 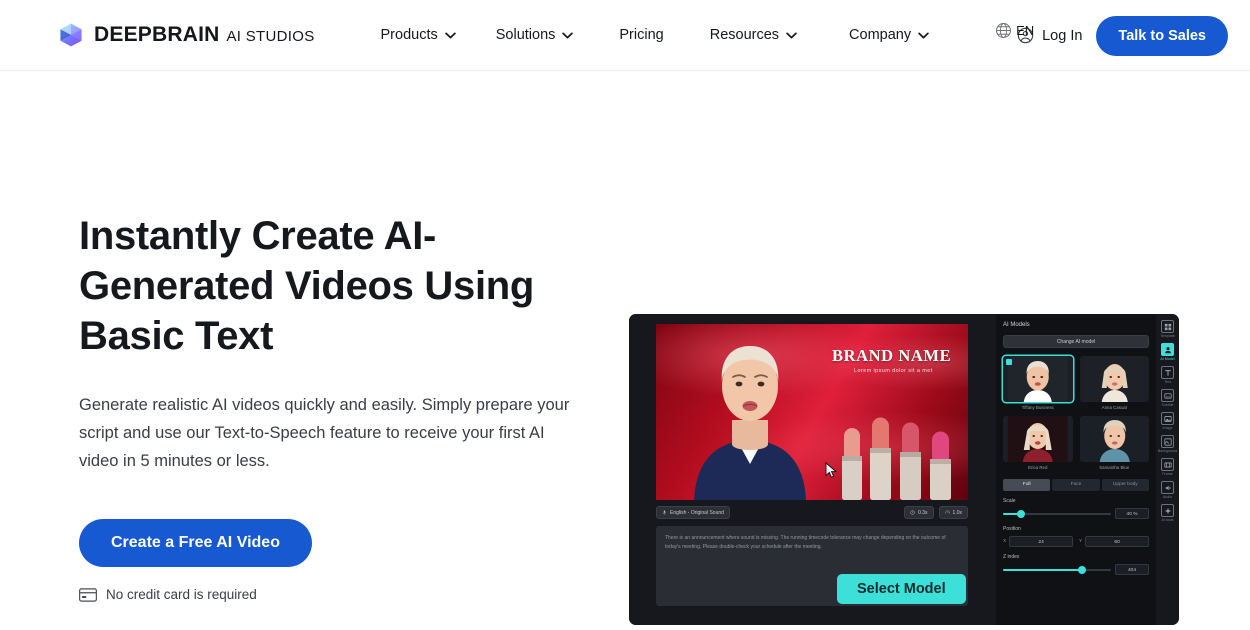 I want to click on frame-icon, so click(x=1167, y=464).